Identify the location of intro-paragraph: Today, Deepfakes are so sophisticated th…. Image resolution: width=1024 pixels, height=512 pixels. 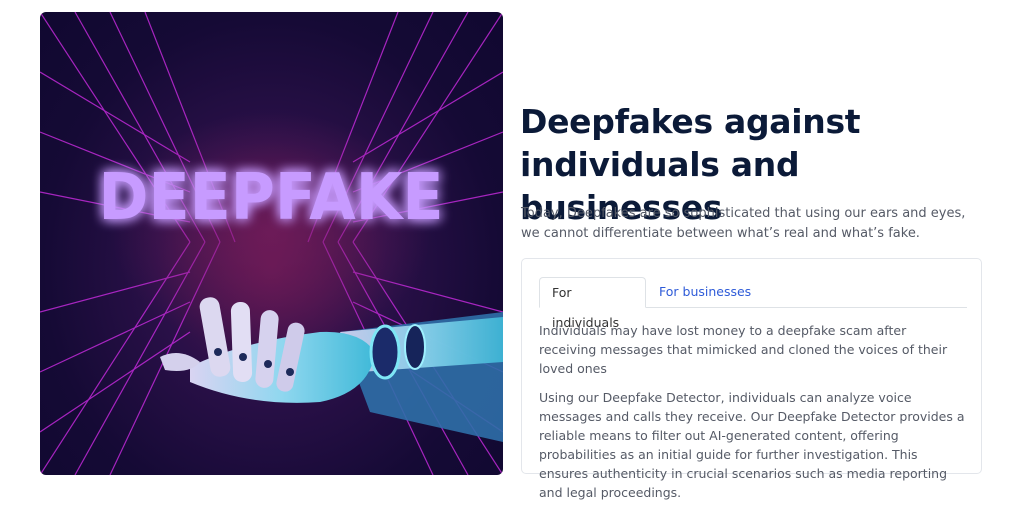
(743, 223).